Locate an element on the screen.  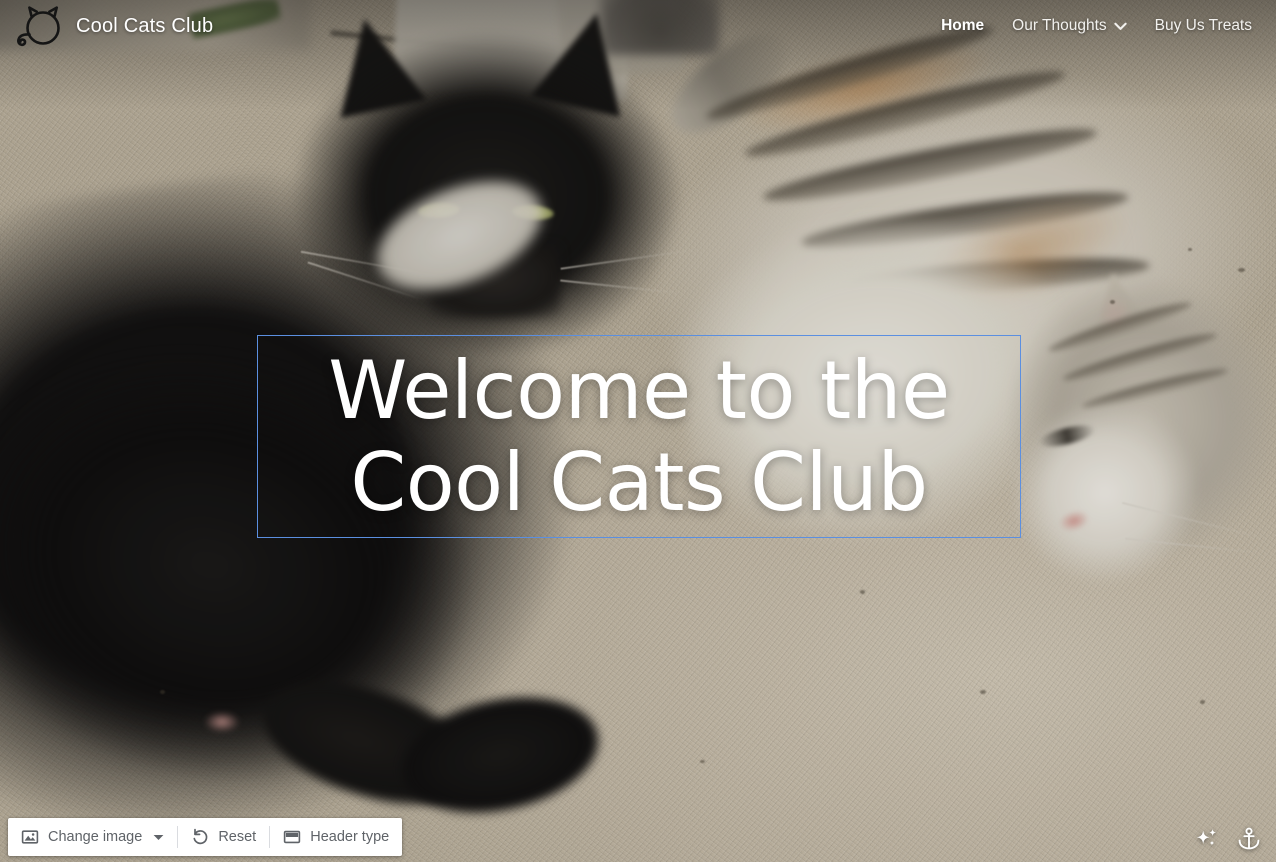
cat-logo-icon is located at coordinates (38, 26).